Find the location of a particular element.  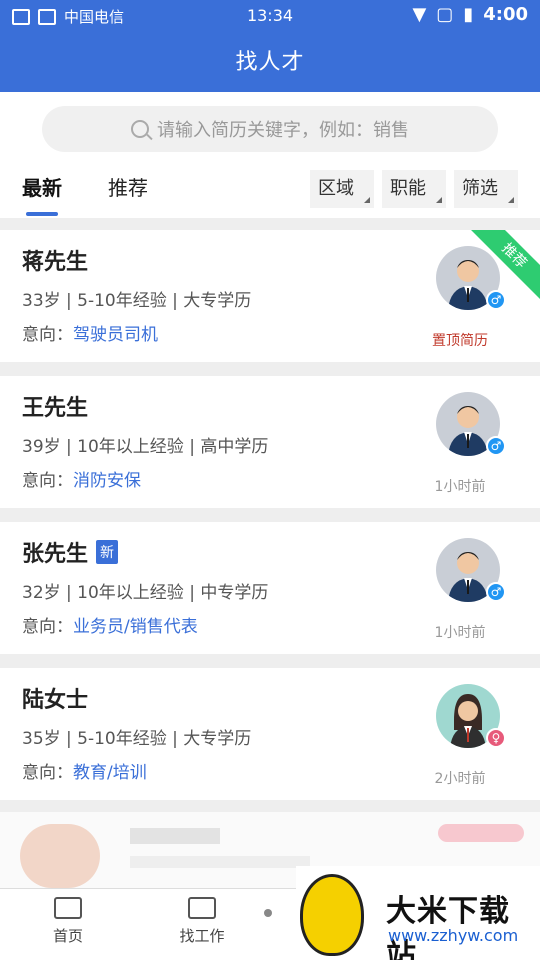

name-line: 王先生 is located at coordinates (55, 406).